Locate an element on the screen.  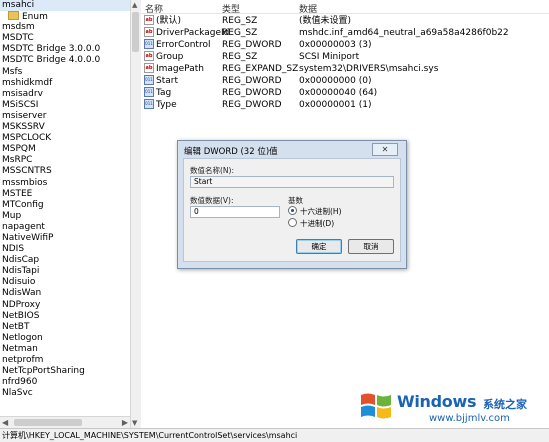
scroll-right-icon: ▶ is located at coordinates (125, 422).